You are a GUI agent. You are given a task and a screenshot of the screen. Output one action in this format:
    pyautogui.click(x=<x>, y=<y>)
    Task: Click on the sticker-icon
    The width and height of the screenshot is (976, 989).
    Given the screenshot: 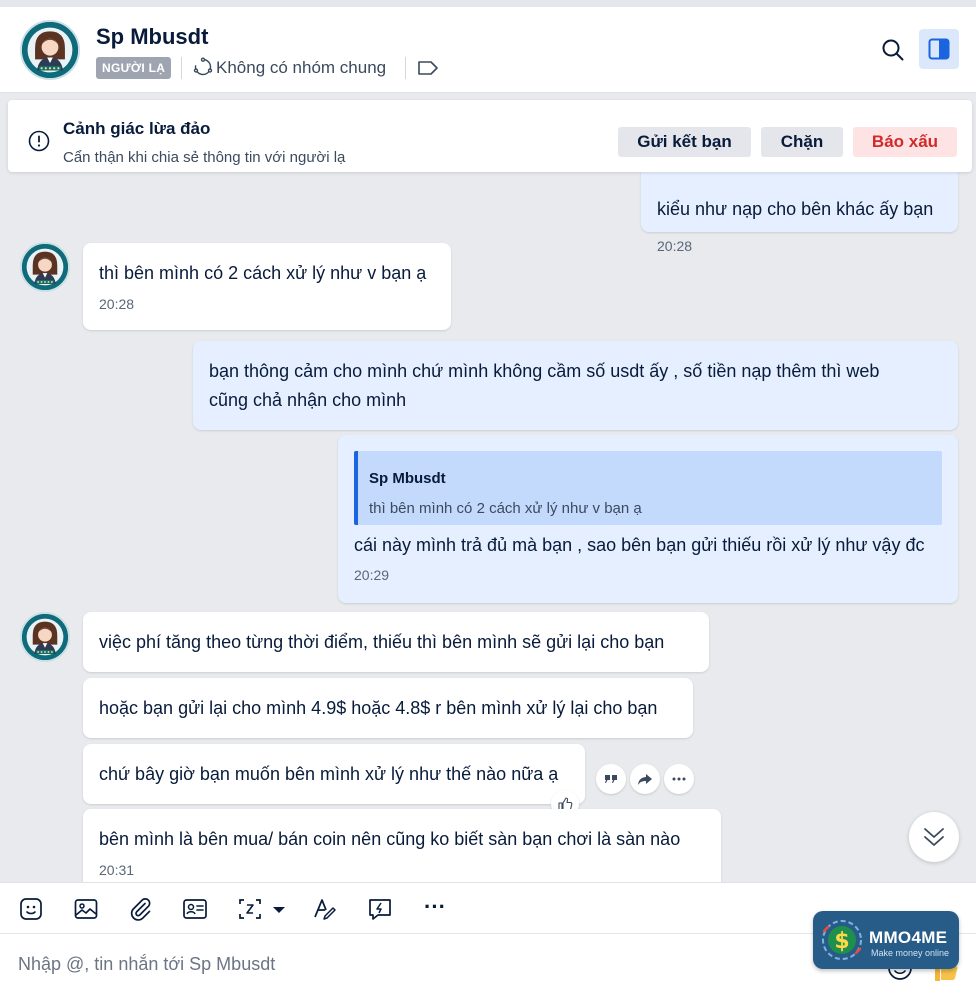 What is the action you would take?
    pyautogui.click(x=31, y=909)
    